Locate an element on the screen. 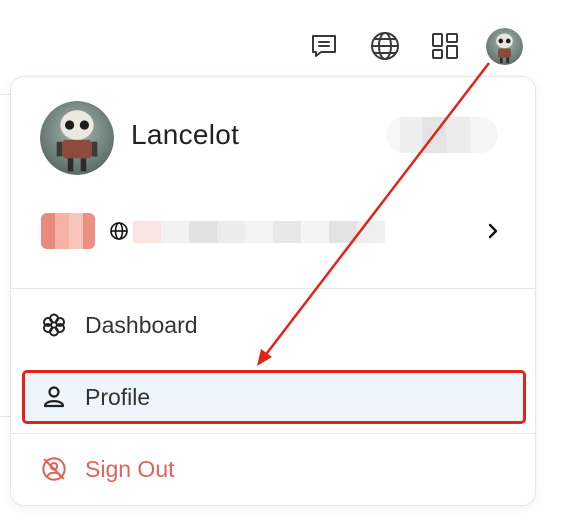 This screenshot has height=521, width=566. message-icon is located at coordinates (324, 46).